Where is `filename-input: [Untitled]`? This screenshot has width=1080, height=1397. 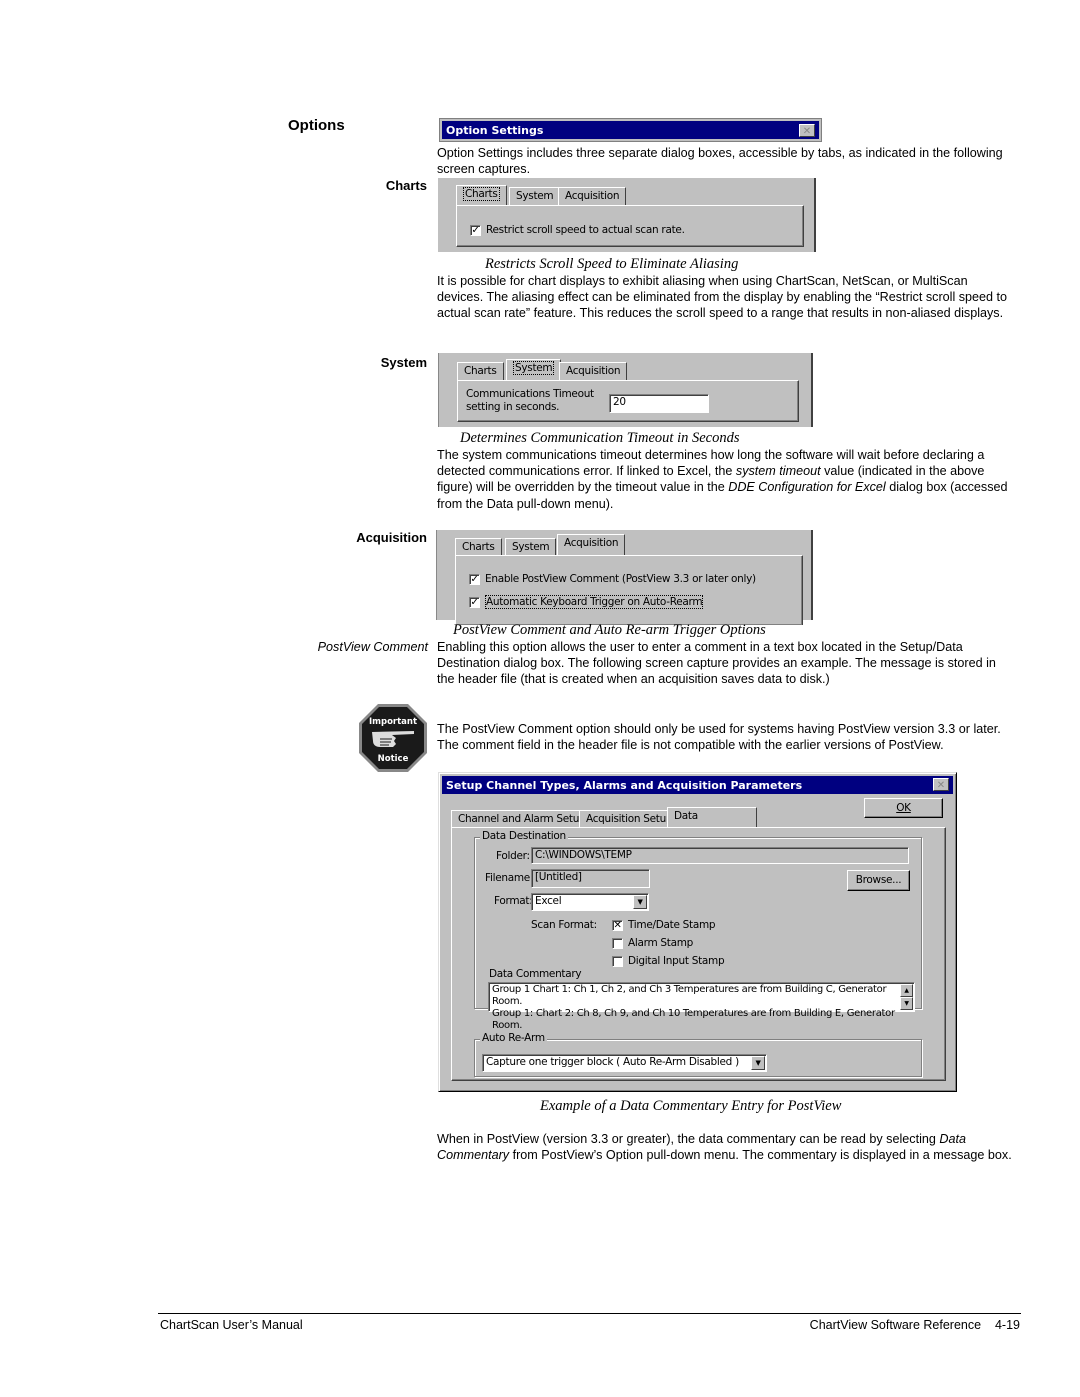
filename-input: [Untitled] is located at coordinates (590, 878).